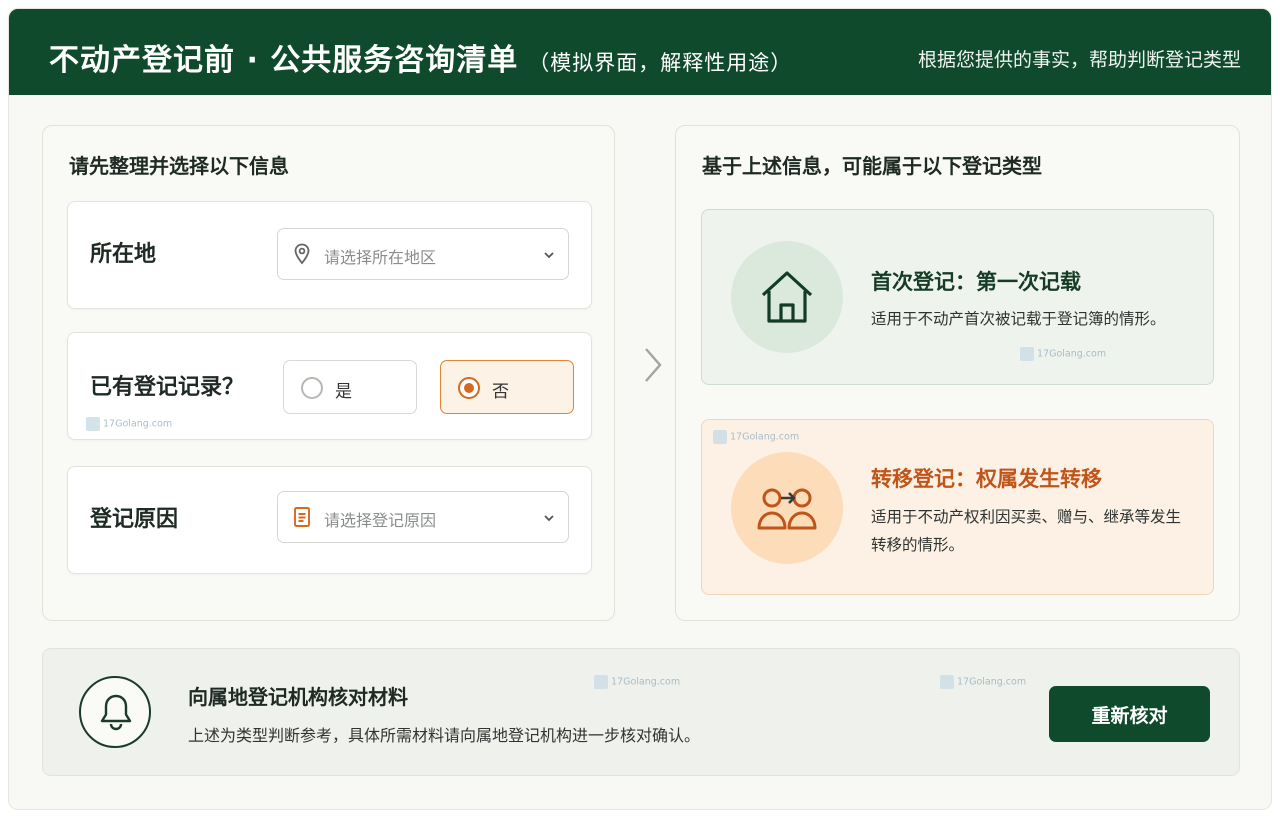 This screenshot has height=819, width=1280. Describe the element at coordinates (500, 392) in the screenshot. I see `radio-no-label: 否` at that location.